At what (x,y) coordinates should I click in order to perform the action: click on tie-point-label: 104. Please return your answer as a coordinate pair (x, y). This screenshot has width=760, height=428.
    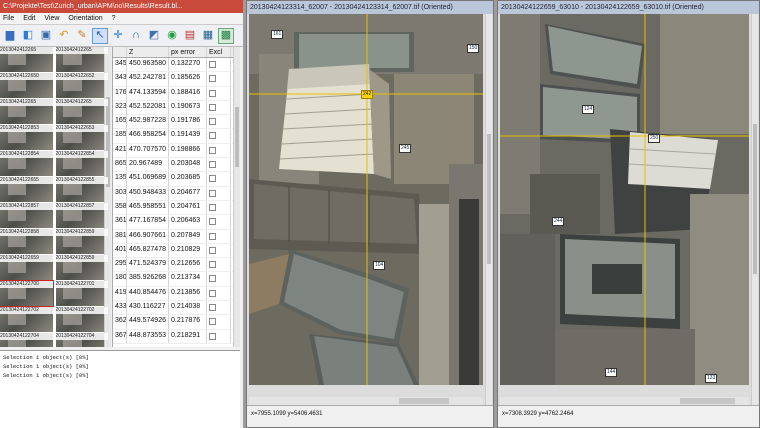
    Looking at the image, I should click on (379, 265).